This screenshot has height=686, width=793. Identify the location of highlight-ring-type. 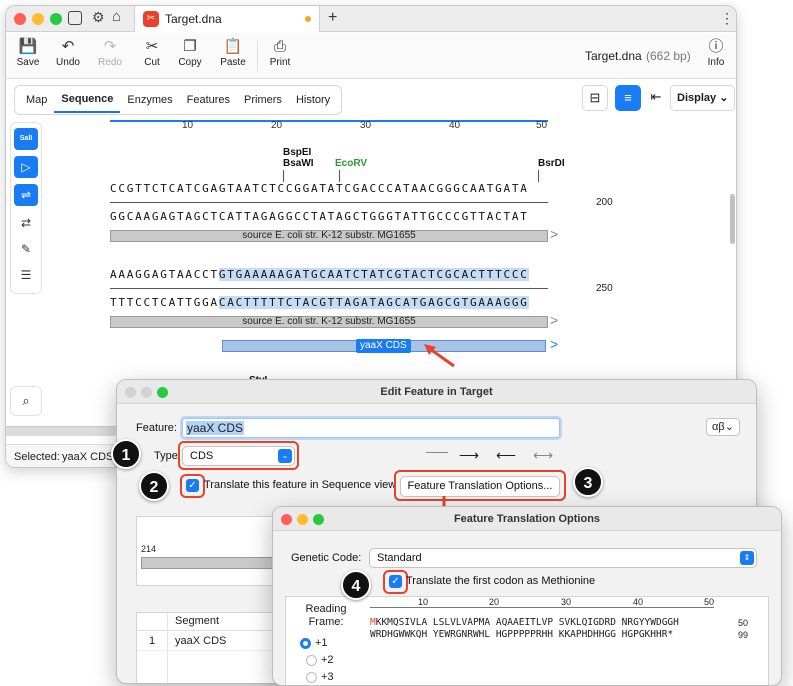
(238, 455).